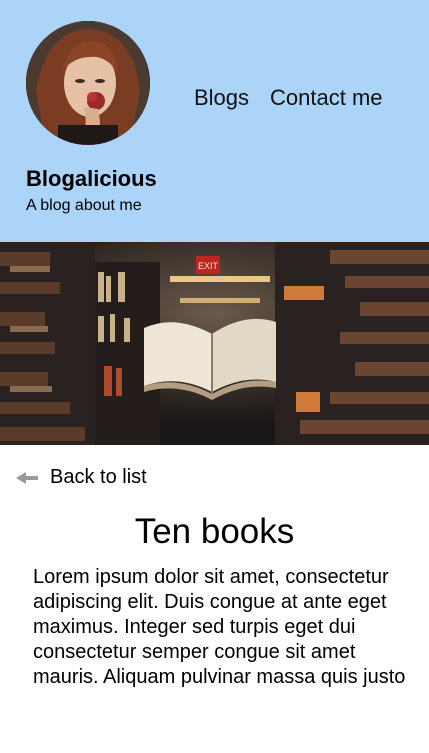 Image resolution: width=429 pixels, height=753 pixels. Describe the element at coordinates (326, 98) in the screenshot. I see `nav-link-contact: Contact me` at that location.